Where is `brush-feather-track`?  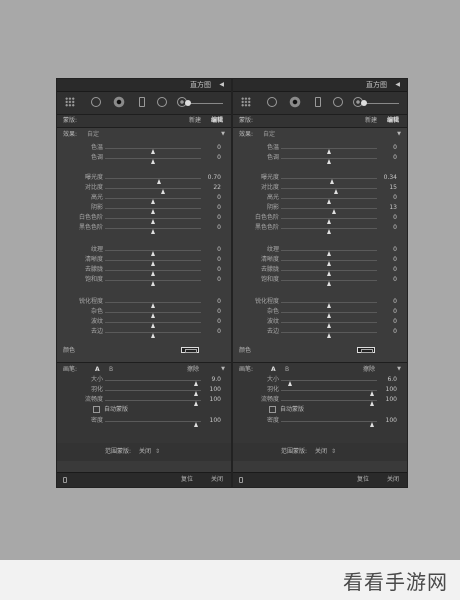 brush-feather-track is located at coordinates (153, 393).